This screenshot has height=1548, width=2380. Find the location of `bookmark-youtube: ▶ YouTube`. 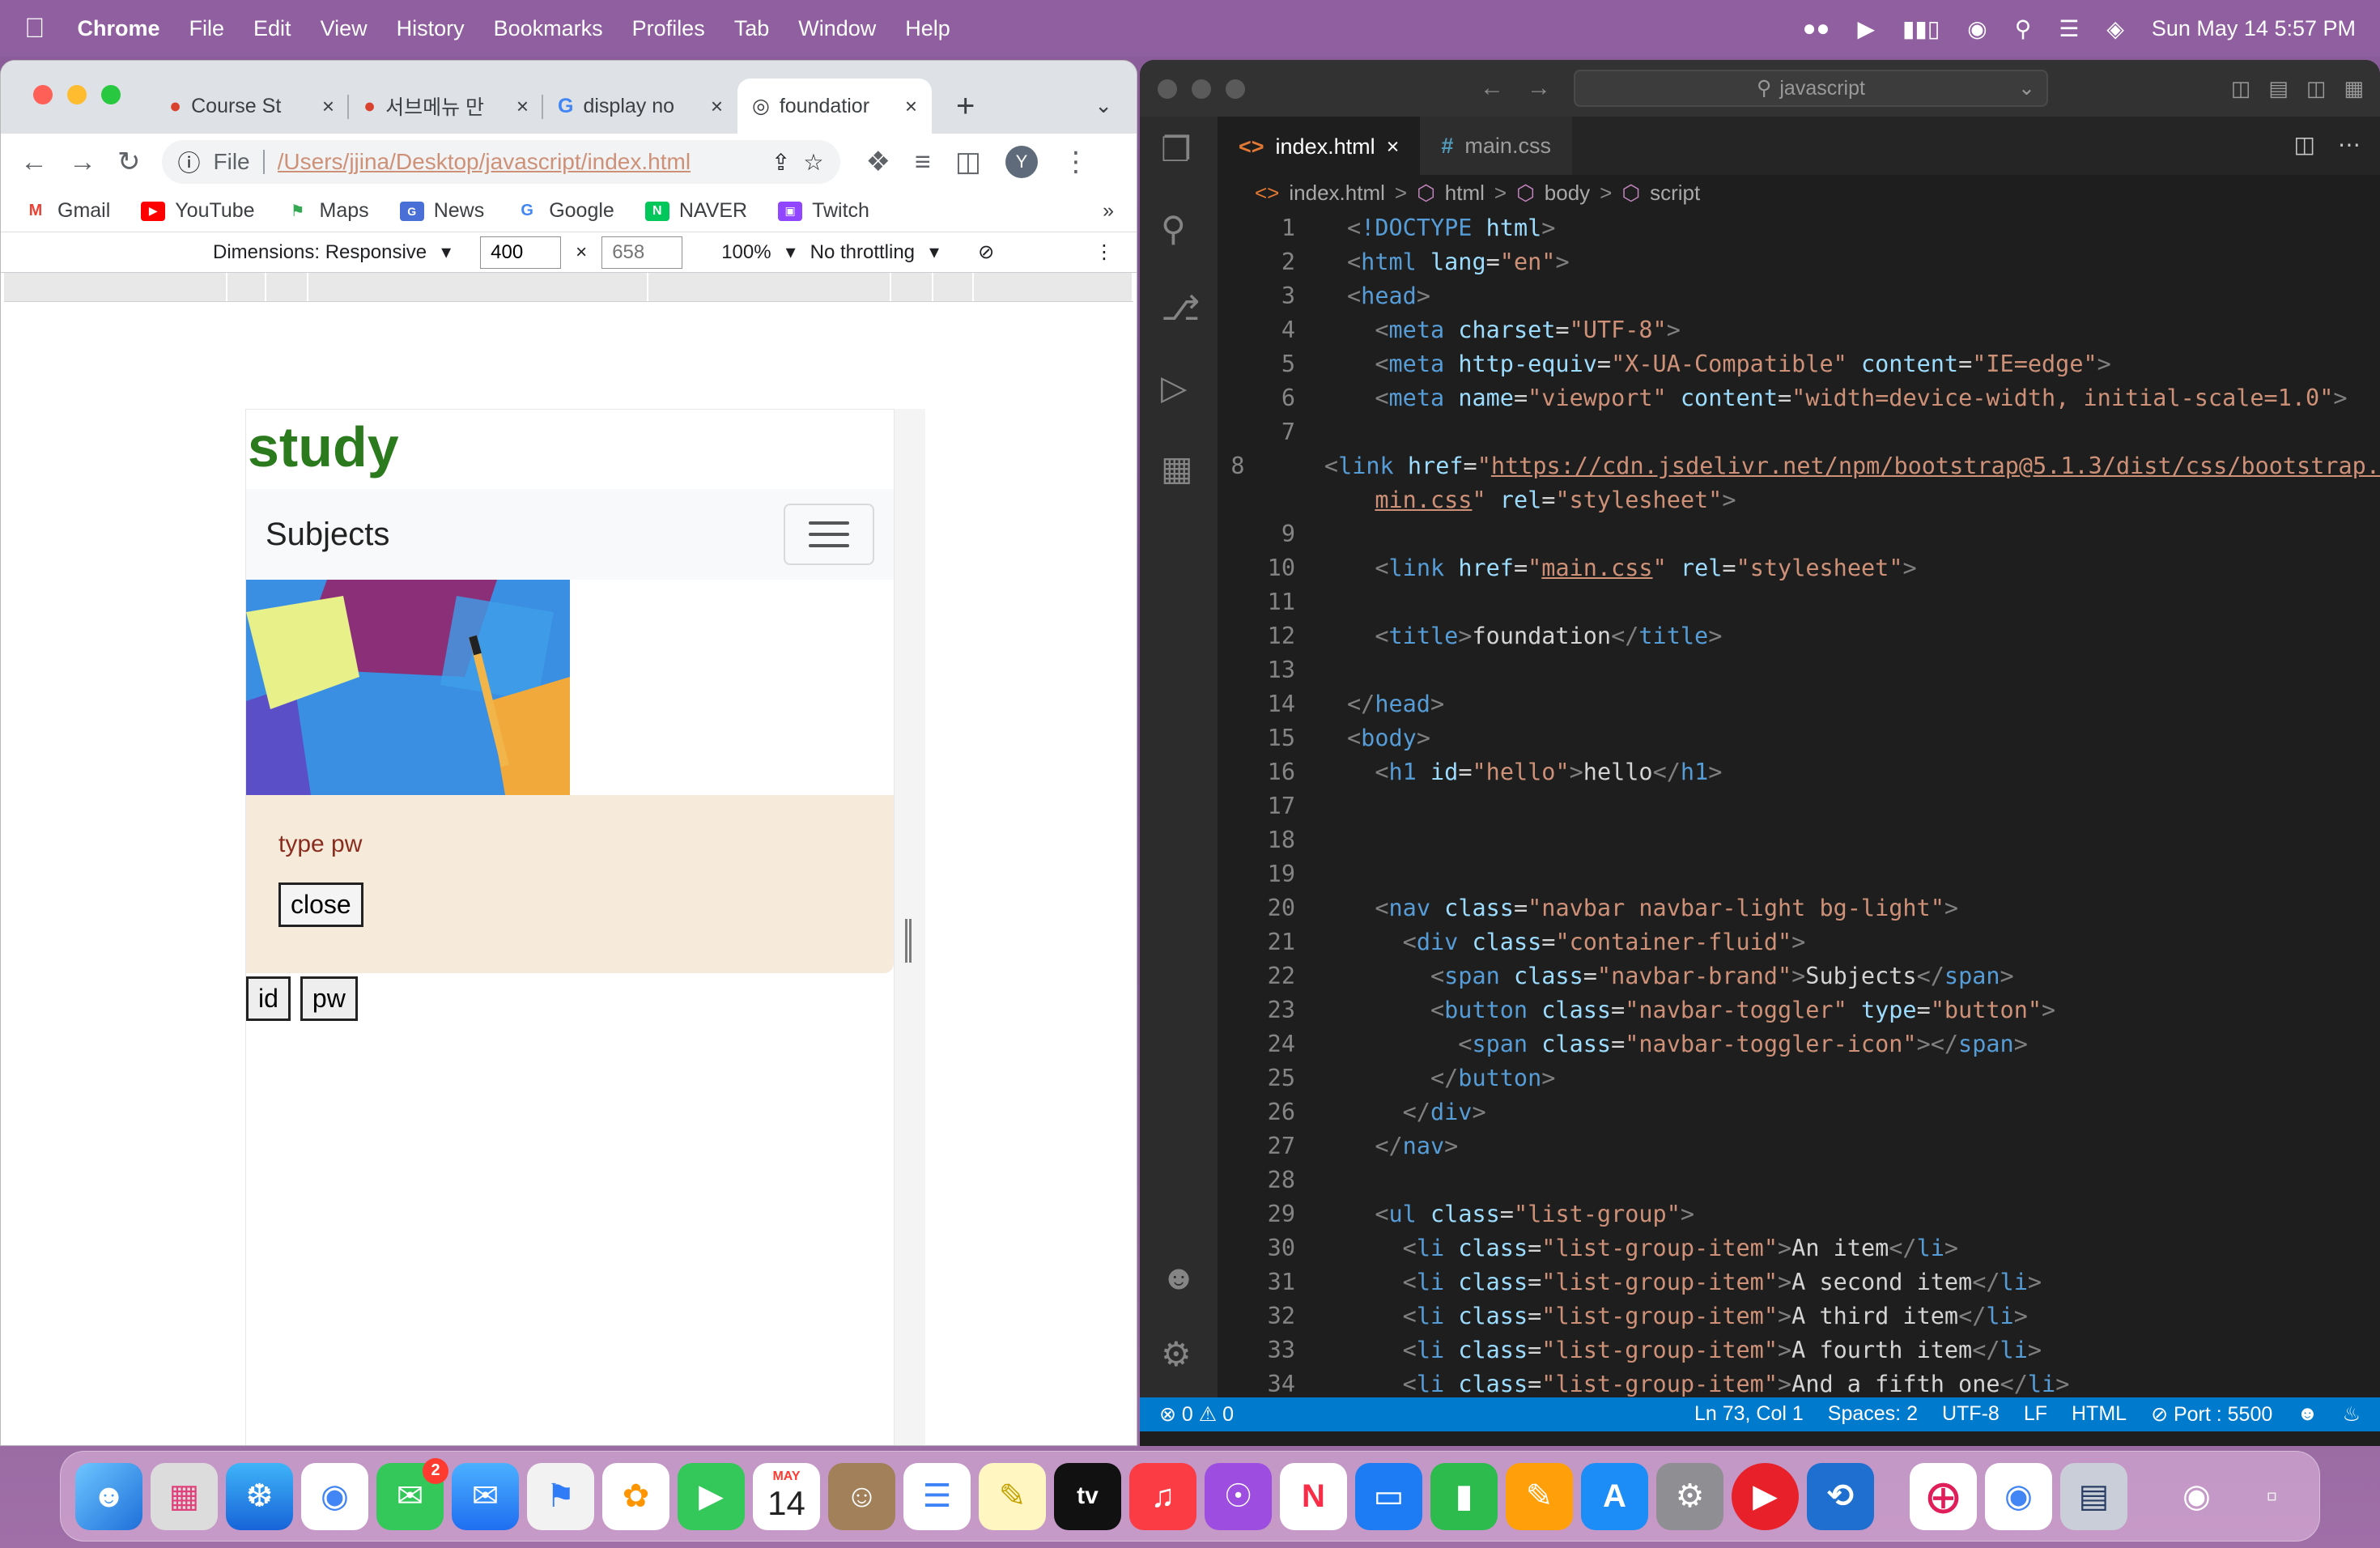

bookmark-youtube: ▶ YouTube is located at coordinates (198, 211).